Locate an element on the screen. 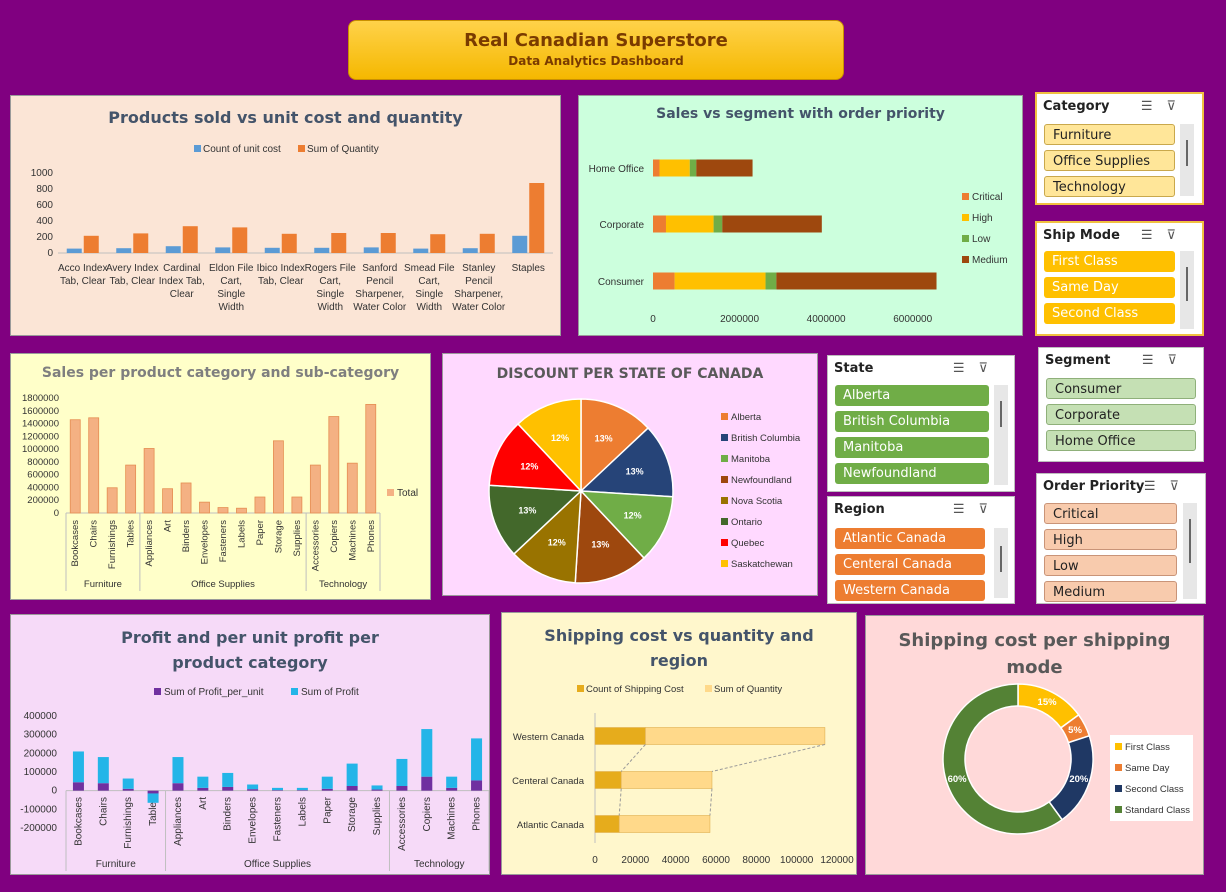 Image resolution: width=1226 pixels, height=892 pixels. shipmode-item-second-class: Second Class is located at coordinates (1109, 313).